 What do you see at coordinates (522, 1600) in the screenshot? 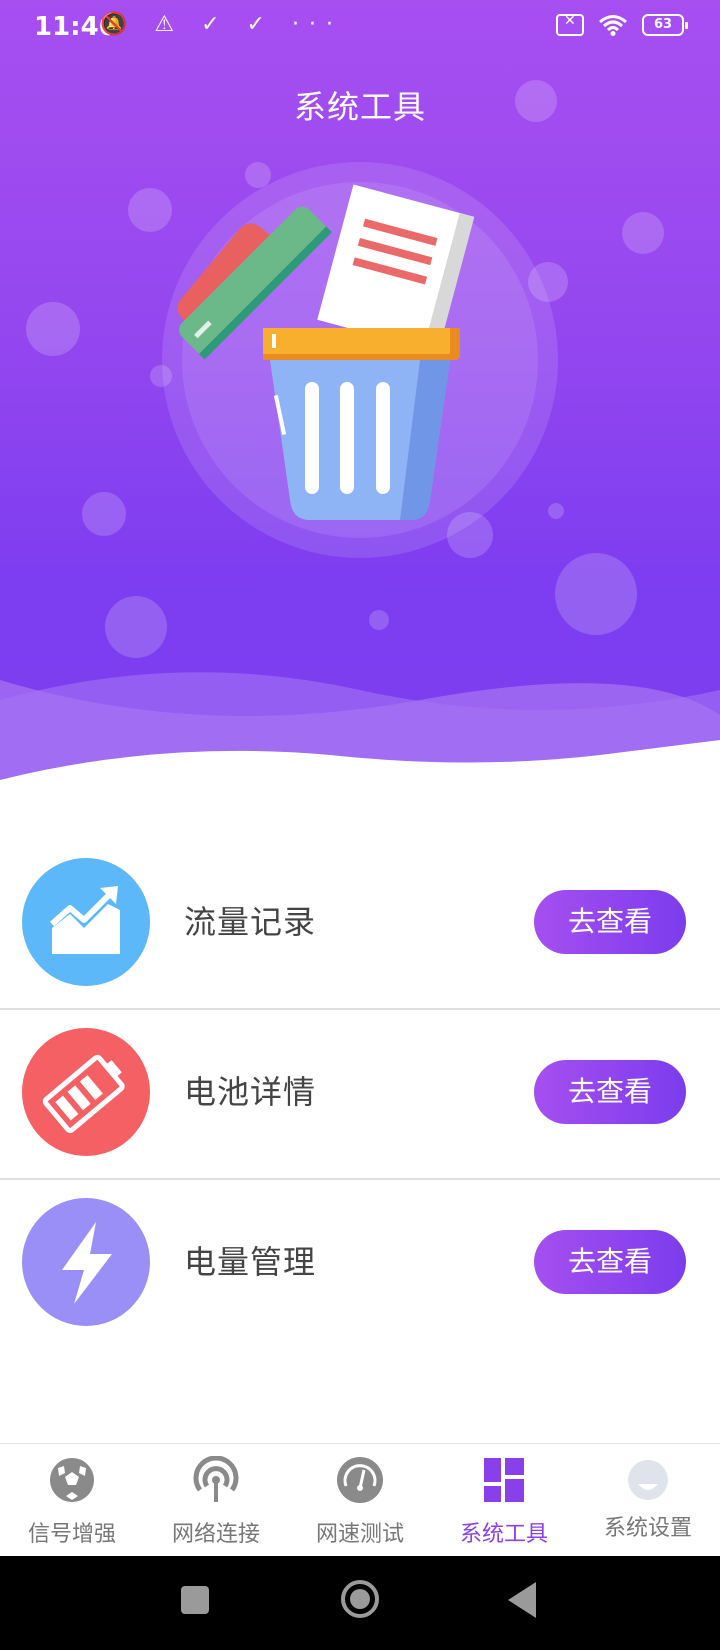
I see `back-button` at bounding box center [522, 1600].